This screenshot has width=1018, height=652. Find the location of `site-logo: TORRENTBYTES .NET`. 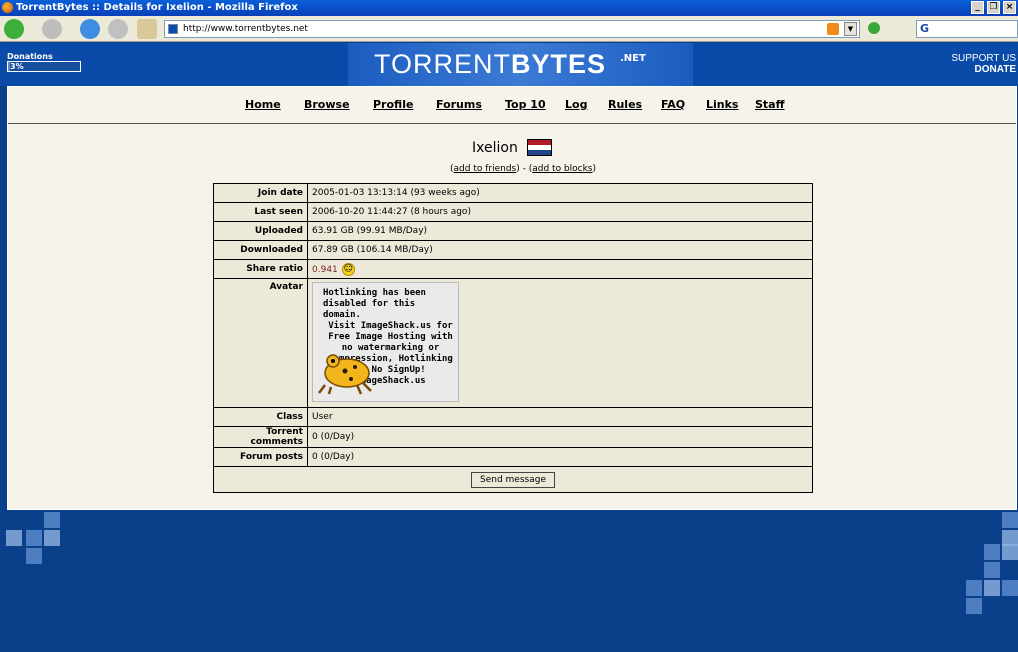

site-logo: TORRENTBYTES .NET is located at coordinates (520, 64).